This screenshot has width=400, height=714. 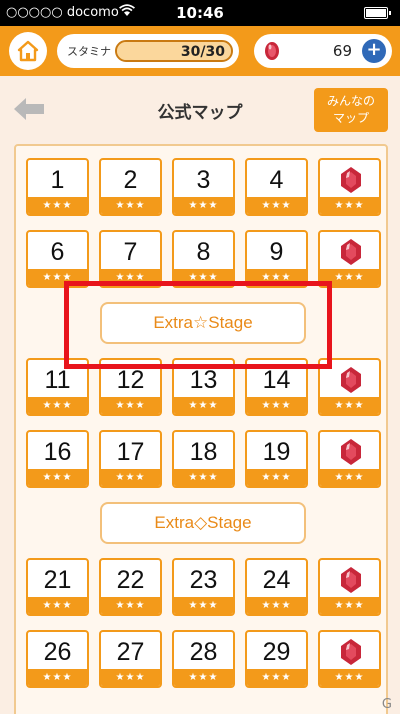 What do you see at coordinates (203, 252) in the screenshot?
I see `stage-number: 8` at bounding box center [203, 252].